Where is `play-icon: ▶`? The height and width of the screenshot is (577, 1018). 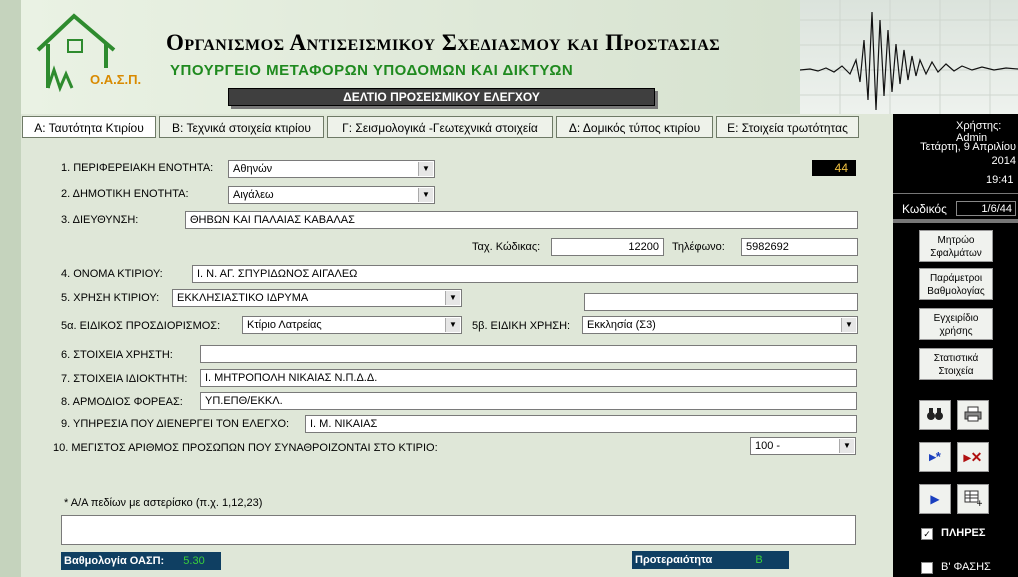
play-icon: ▶ is located at coordinates (935, 499).